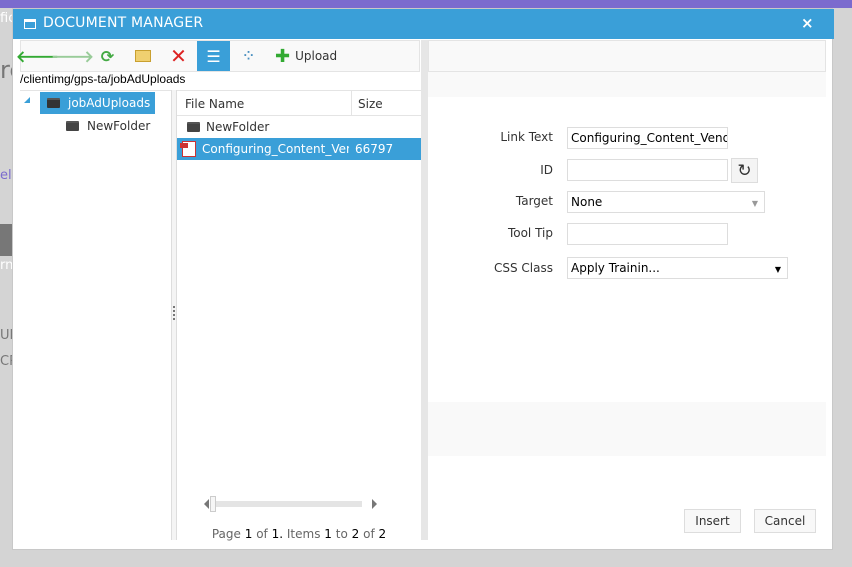 The height and width of the screenshot is (567, 852). I want to click on background-header, so click(426, 4).